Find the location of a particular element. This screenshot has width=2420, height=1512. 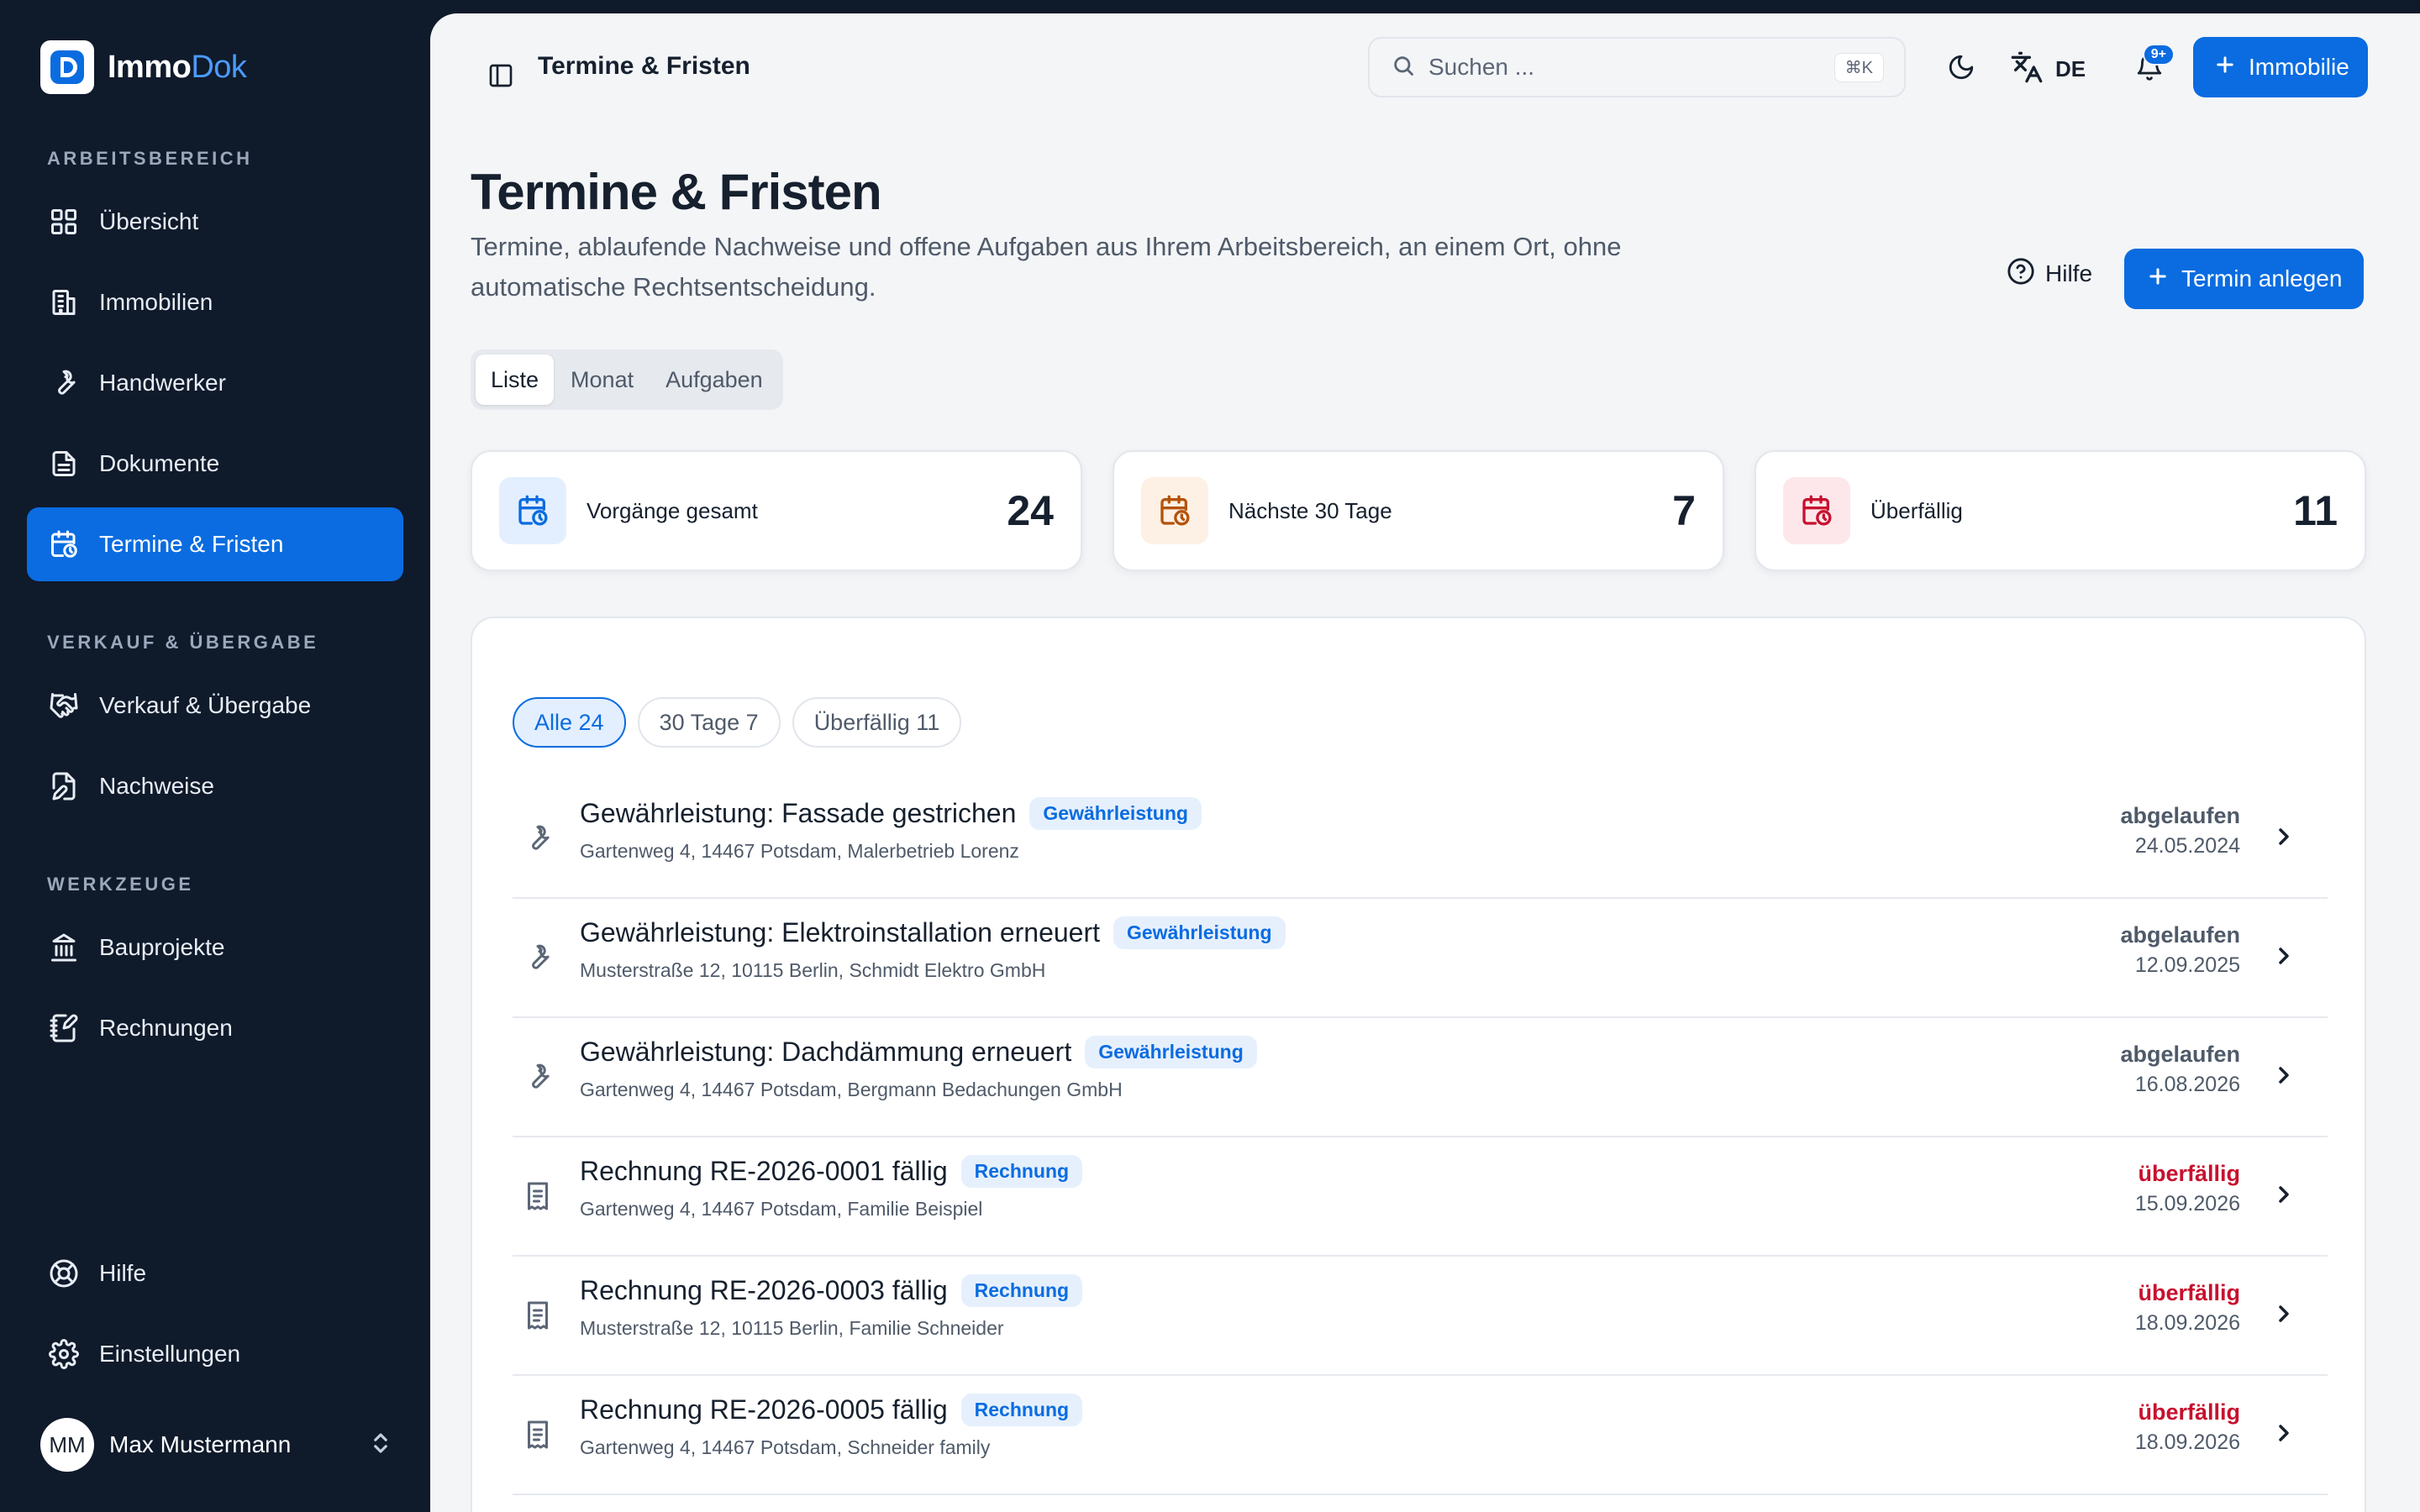

section-label-verkauf: VERKAUF & ÜBERGABE is located at coordinates (183, 642).